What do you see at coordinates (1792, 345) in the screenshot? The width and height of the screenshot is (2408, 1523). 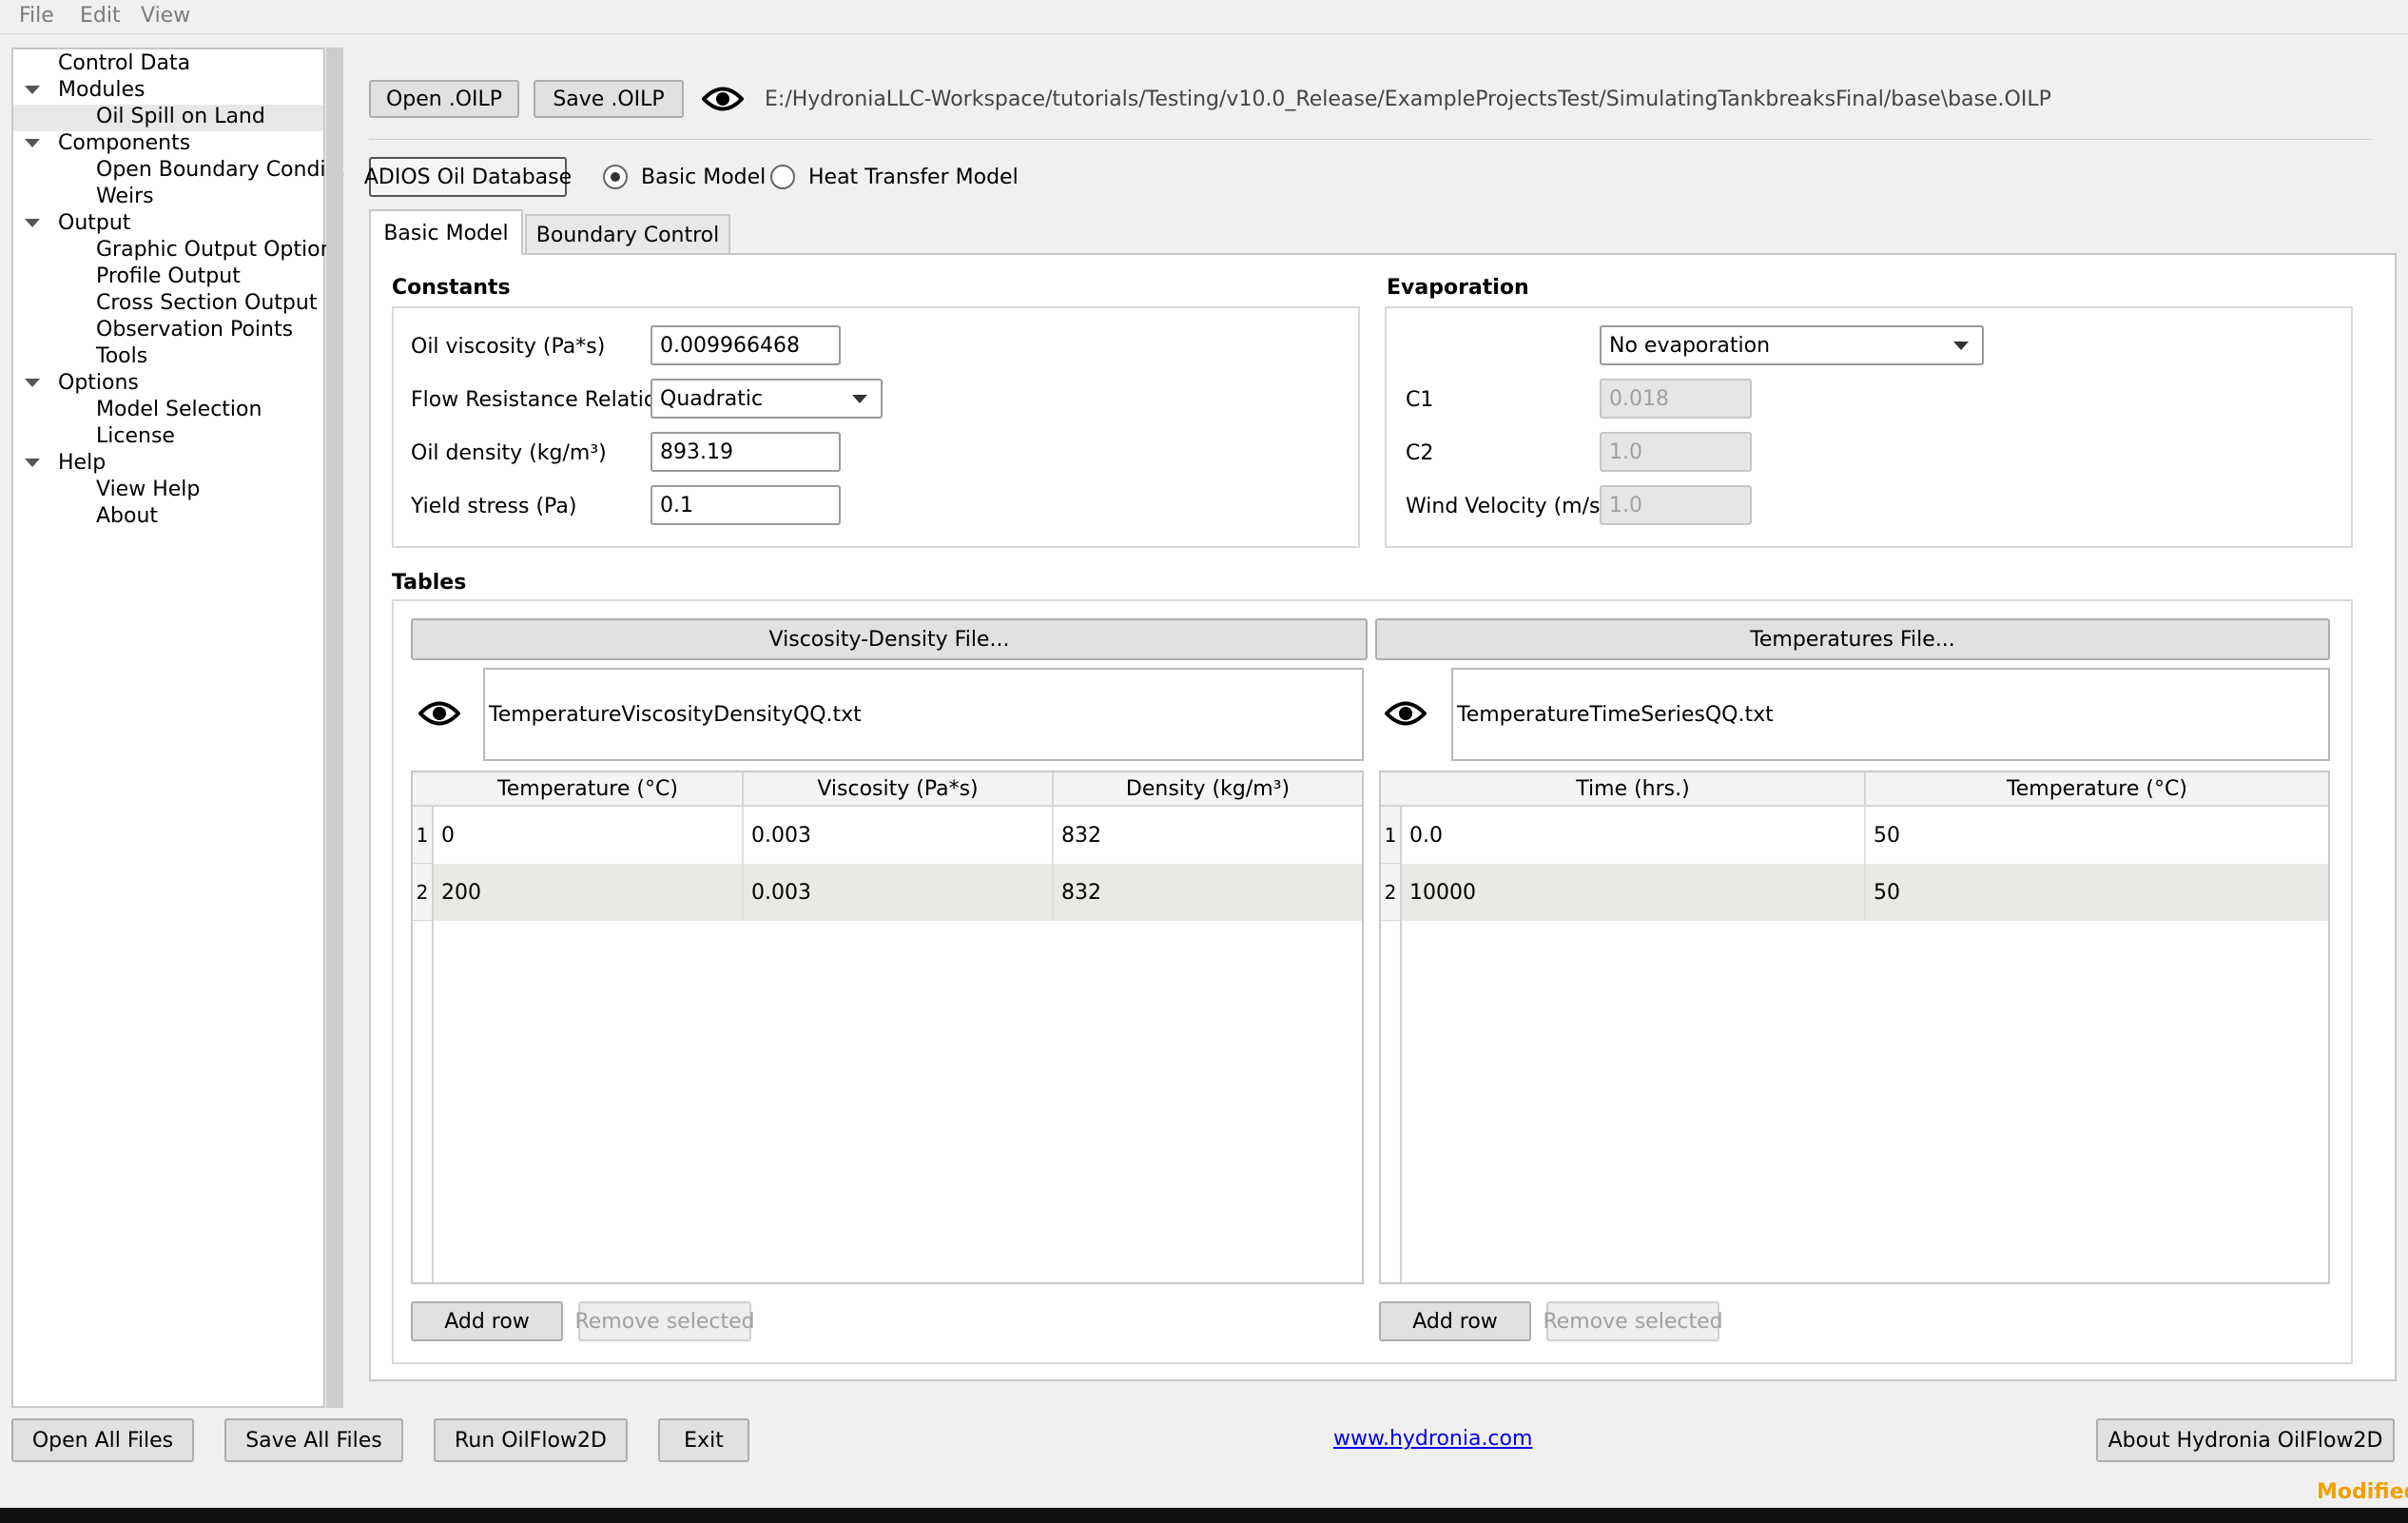 I see `evaporation-mode-select: No evaporation` at bounding box center [1792, 345].